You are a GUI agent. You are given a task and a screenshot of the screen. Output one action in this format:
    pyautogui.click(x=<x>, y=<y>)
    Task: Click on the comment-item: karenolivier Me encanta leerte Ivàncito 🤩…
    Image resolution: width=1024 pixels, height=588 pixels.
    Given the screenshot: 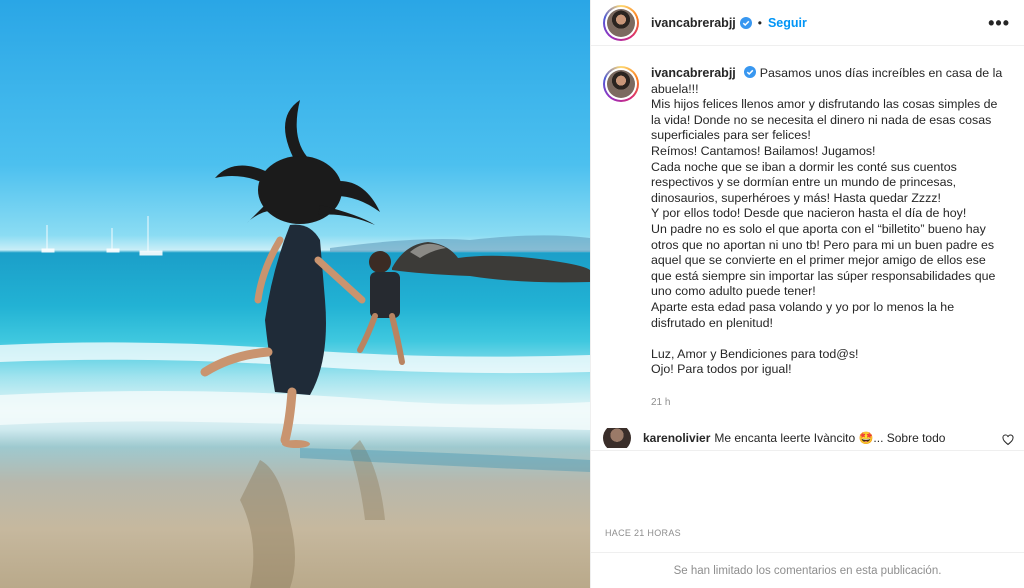 What is the action you would take?
    pyautogui.click(x=809, y=438)
    